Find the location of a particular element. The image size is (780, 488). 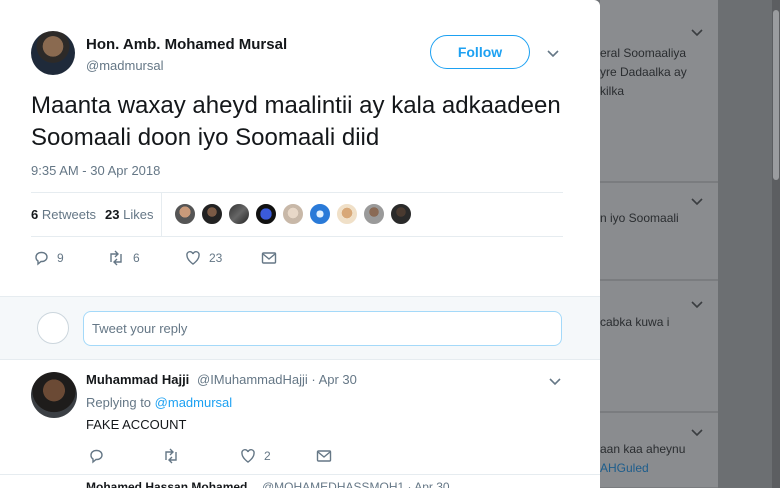

replying-prefix: Replying to is located at coordinates (119, 402).